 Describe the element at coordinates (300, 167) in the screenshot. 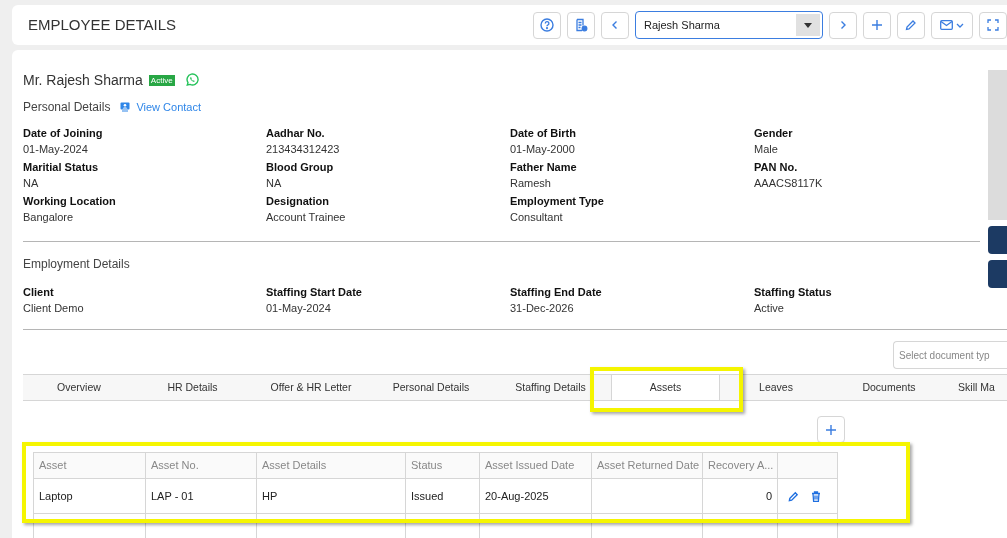

I see `field-label: Blood Group` at that location.